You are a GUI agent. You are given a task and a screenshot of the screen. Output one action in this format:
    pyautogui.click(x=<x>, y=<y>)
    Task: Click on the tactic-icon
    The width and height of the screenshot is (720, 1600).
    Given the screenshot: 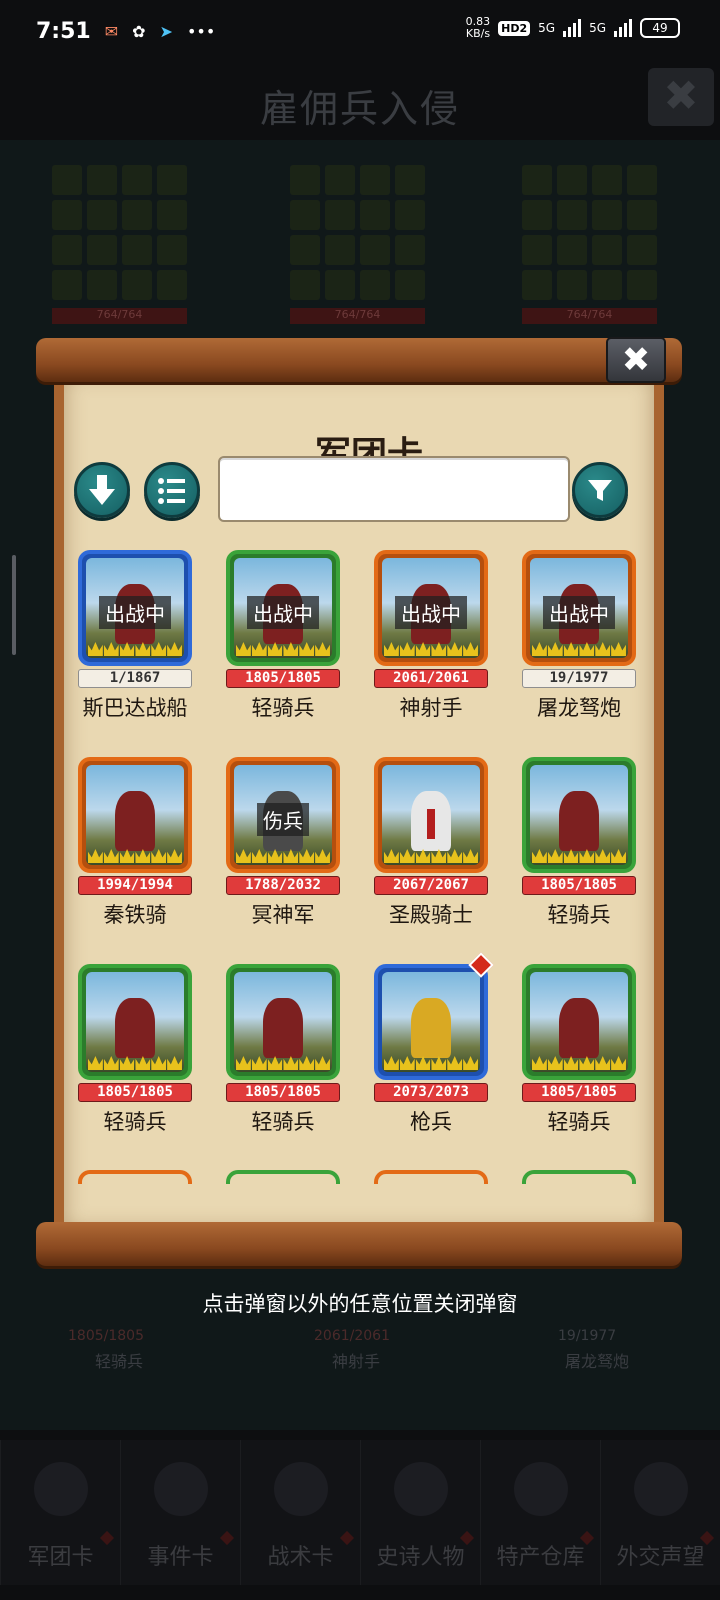 What is the action you would take?
    pyautogui.click(x=300, y=1489)
    